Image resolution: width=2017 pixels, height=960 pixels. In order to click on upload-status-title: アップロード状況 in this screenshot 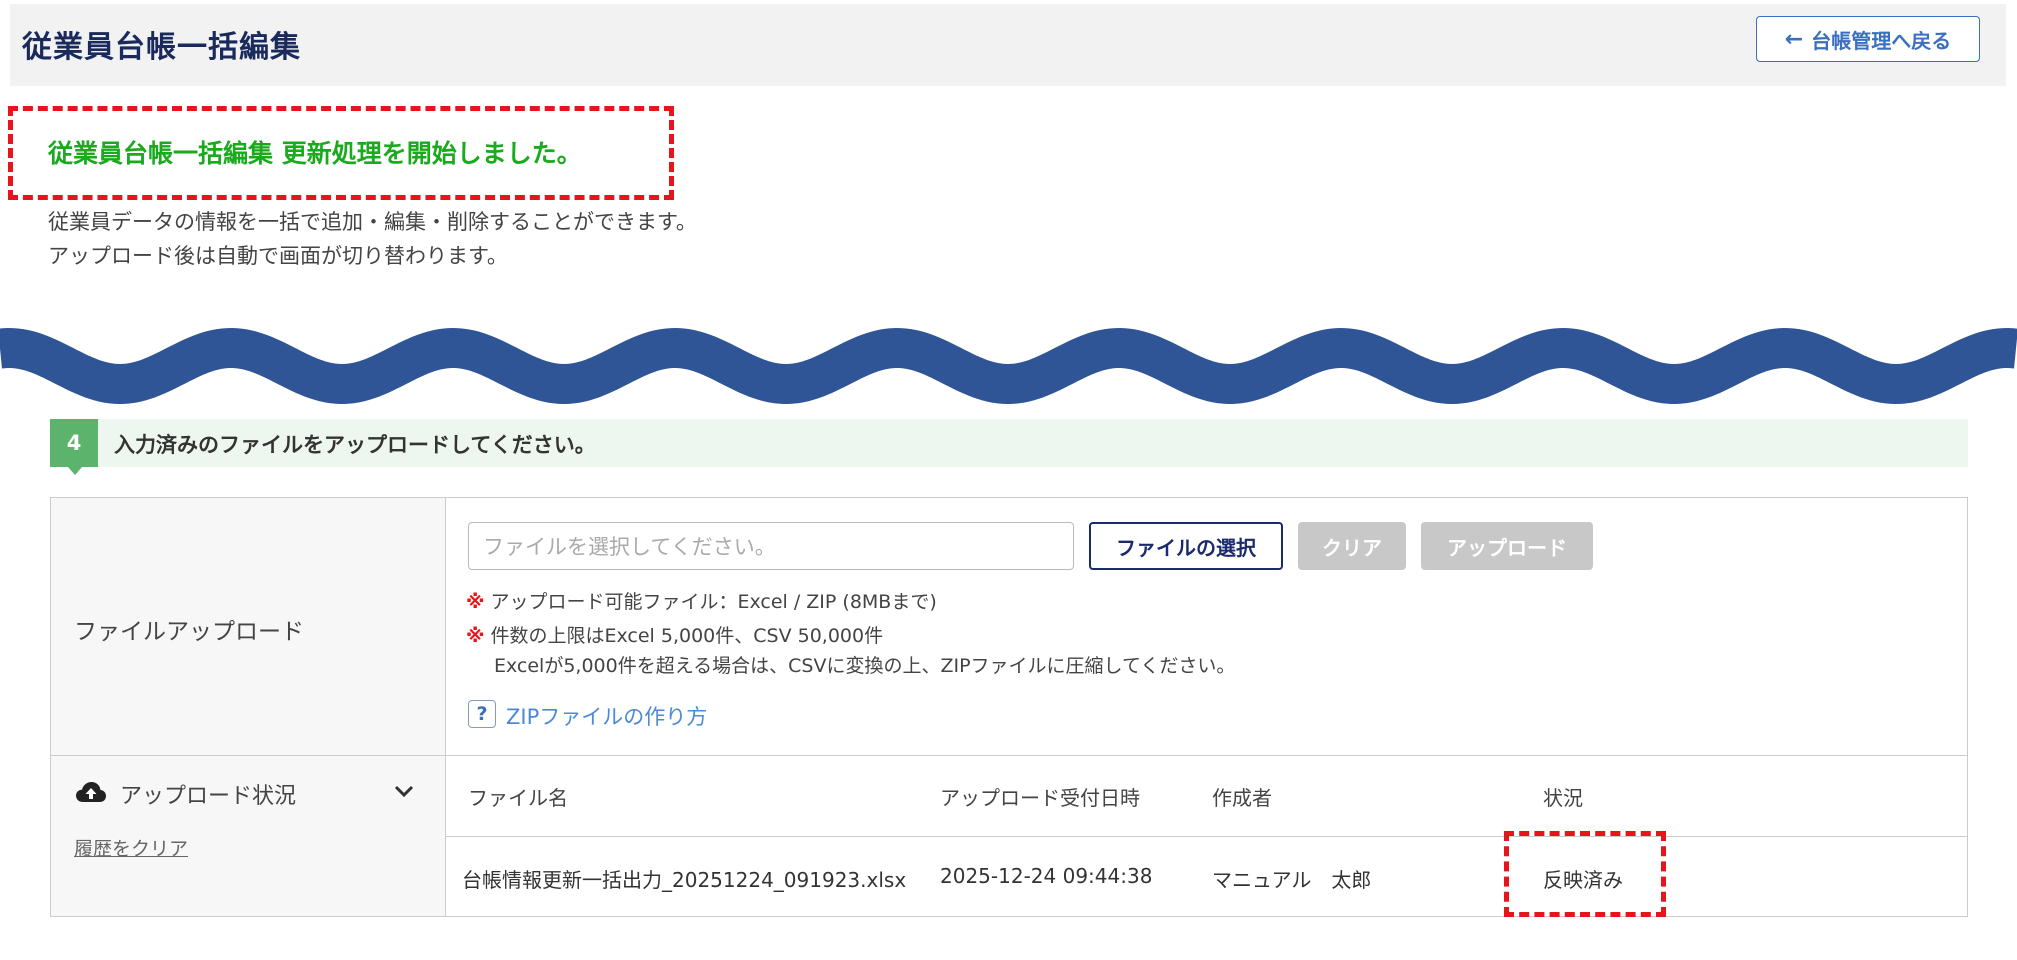, I will do `click(208, 796)`.